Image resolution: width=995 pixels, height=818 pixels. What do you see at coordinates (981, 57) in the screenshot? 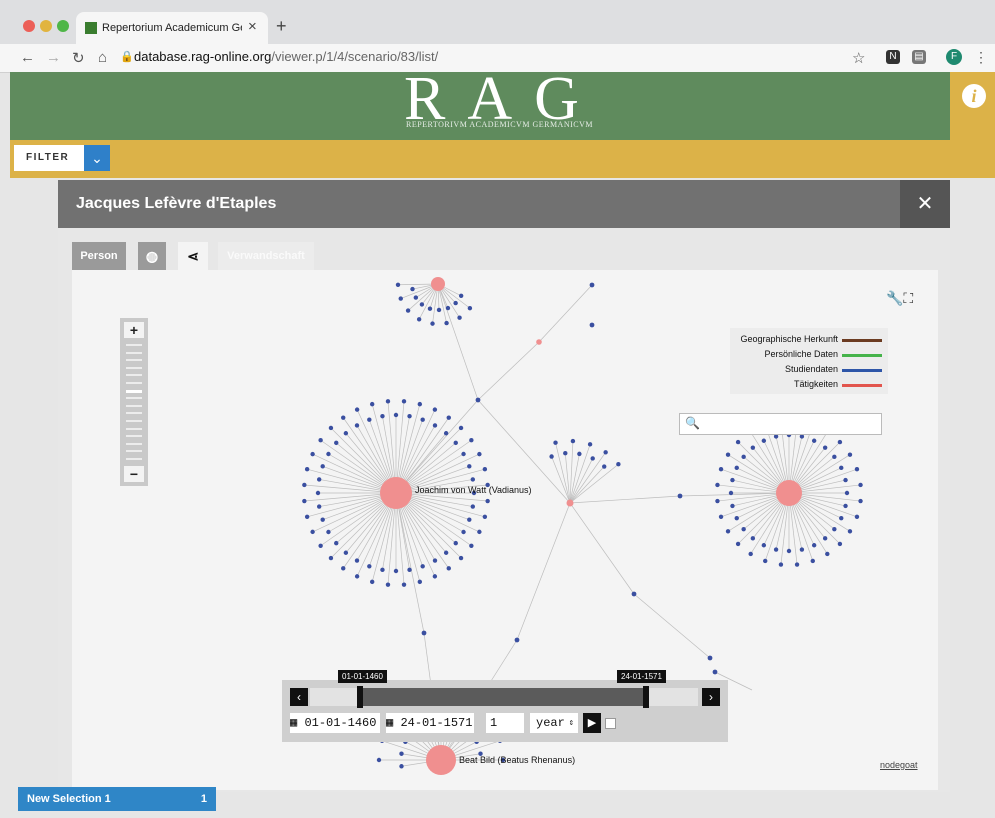
I see `browser-menu-icon: ⋮` at bounding box center [981, 57].